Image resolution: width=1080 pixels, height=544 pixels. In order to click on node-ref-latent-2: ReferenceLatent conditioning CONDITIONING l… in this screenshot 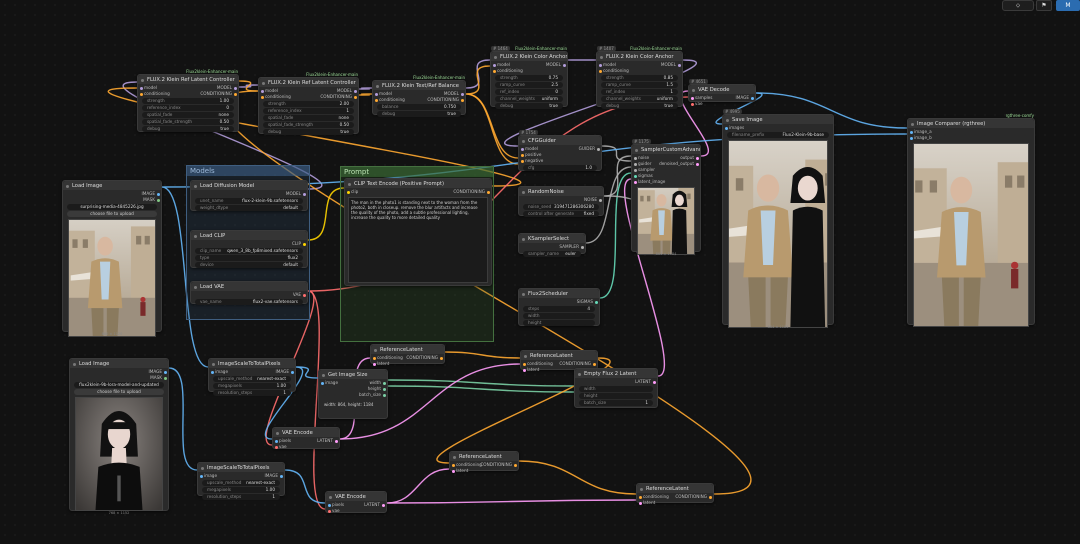, I will do `click(559, 361)`.